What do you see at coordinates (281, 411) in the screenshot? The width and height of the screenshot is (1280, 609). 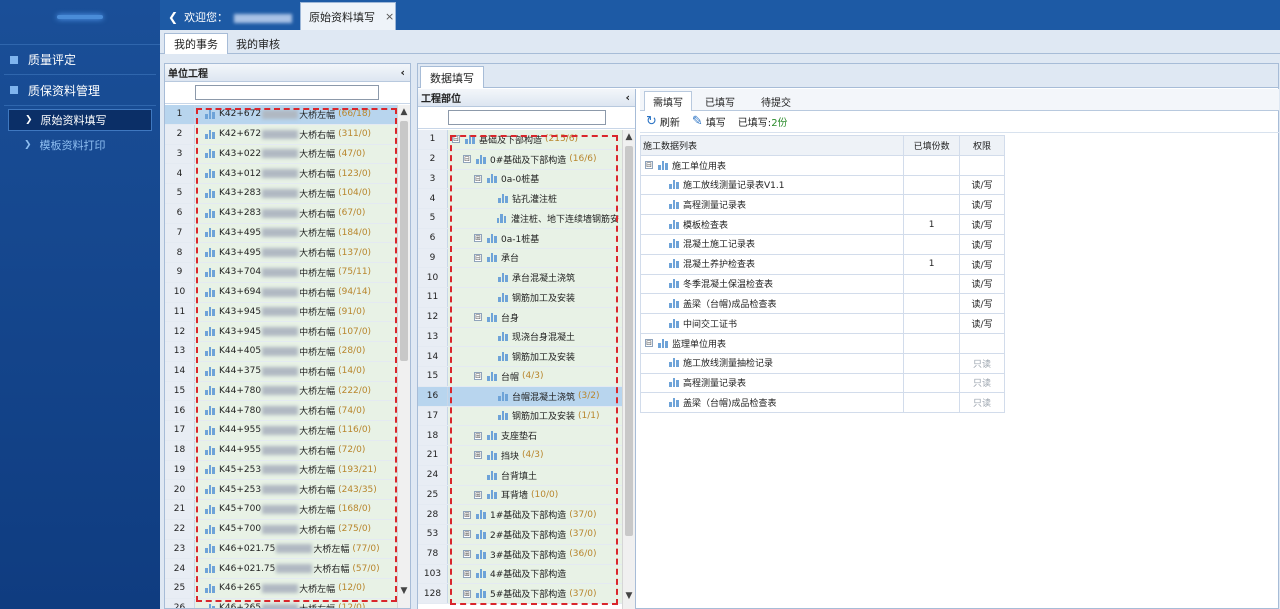 I see `table-row: 16 K44+780 大桥右幅 (74/0)` at bounding box center [281, 411].